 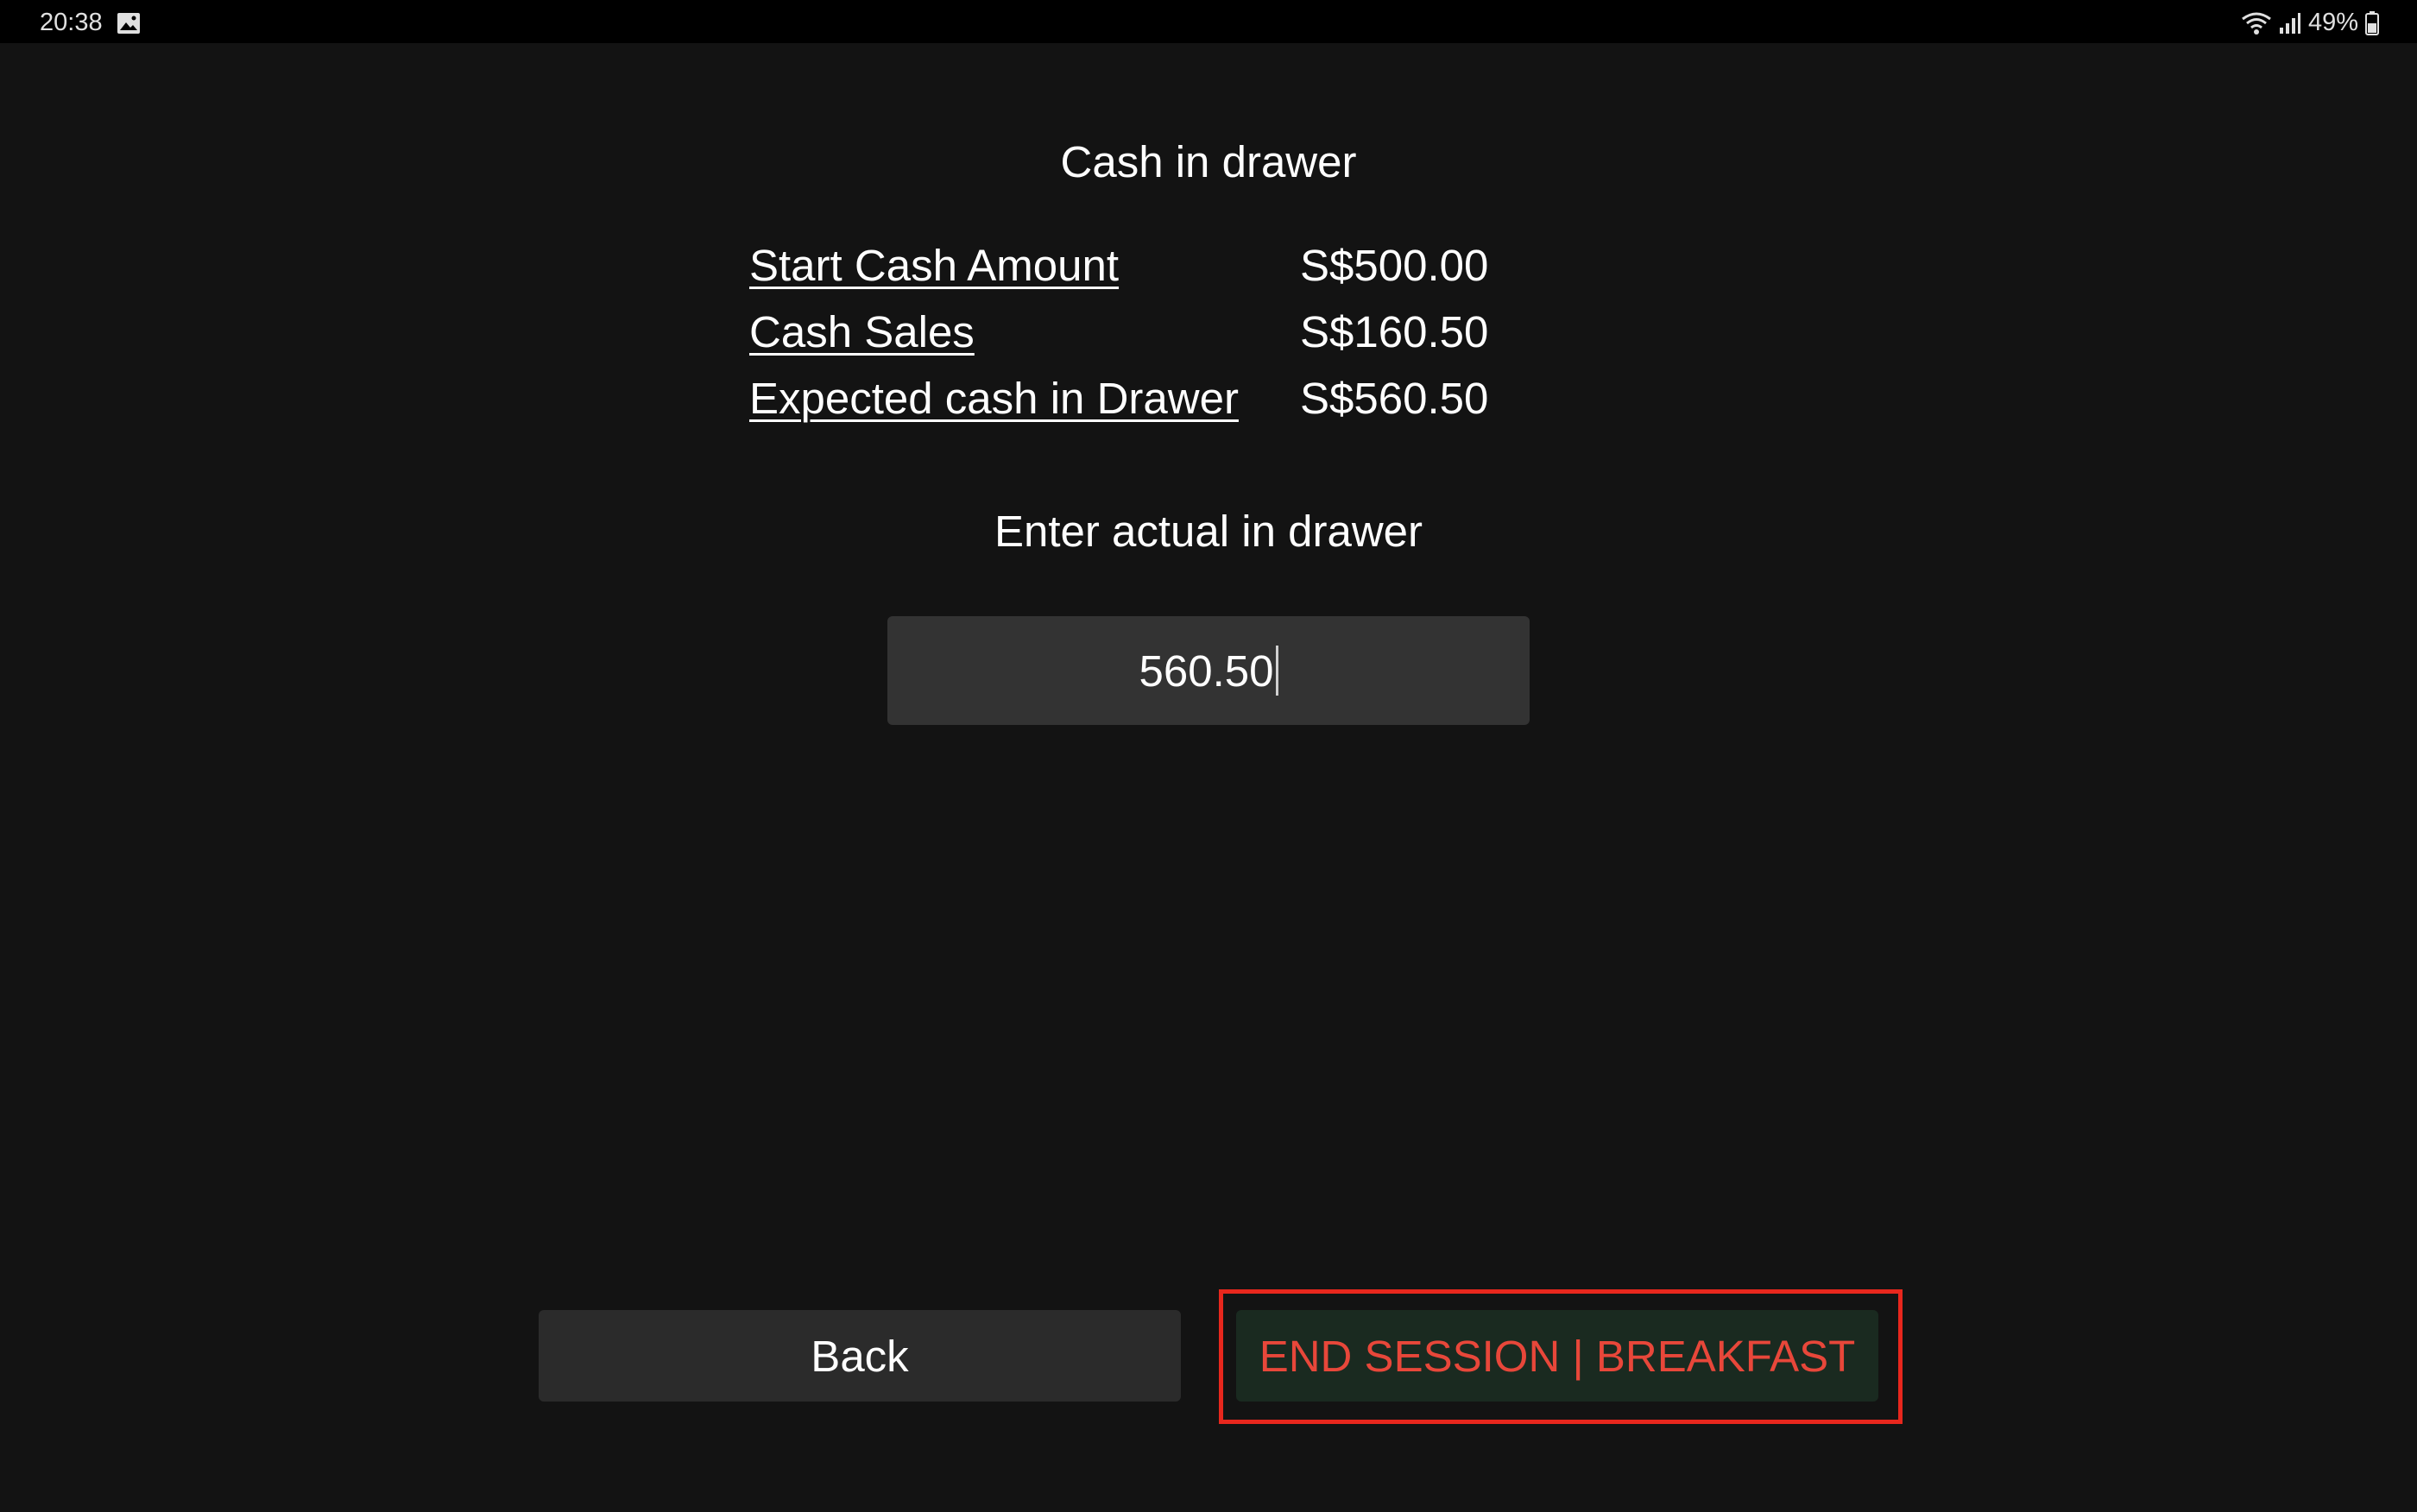 I want to click on actual-cash-input: 560.50, so click(x=1208, y=670).